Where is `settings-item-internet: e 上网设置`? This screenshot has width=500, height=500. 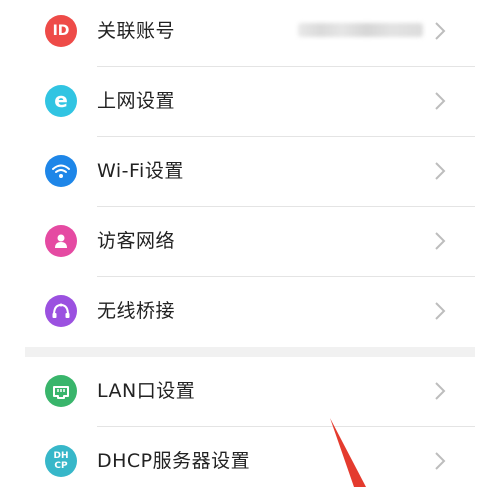
settings-item-internet: e 上网设置 is located at coordinates (250, 105).